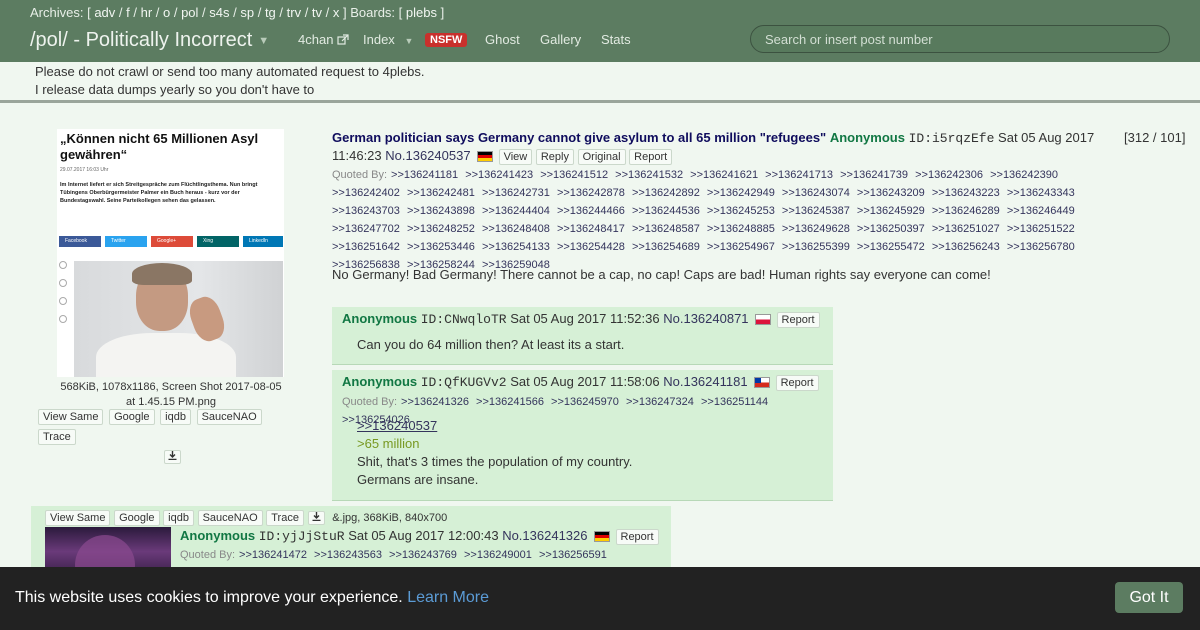 The height and width of the screenshot is (630, 1200). What do you see at coordinates (189, 12) in the screenshot?
I see `archive-link-pol: pol` at bounding box center [189, 12].